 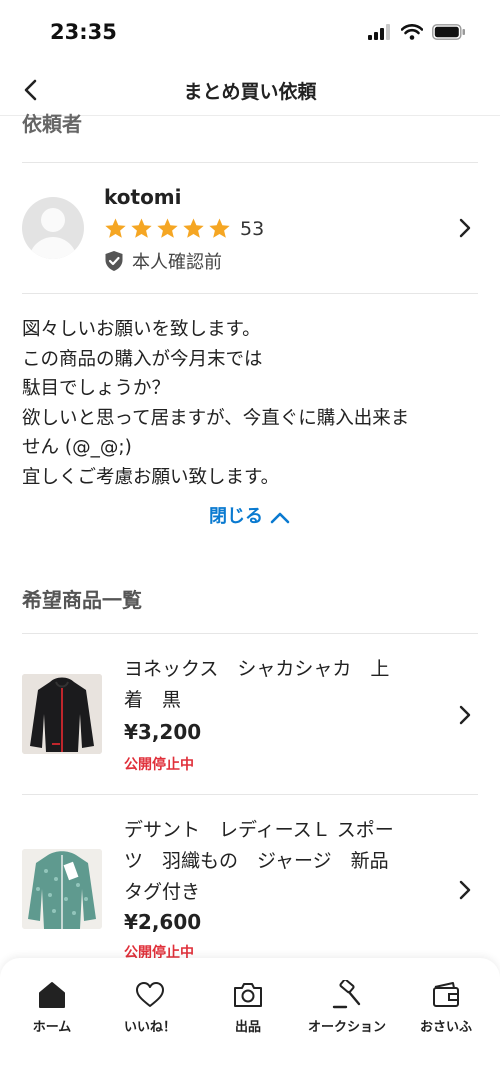 I want to click on status-icons, so click(x=417, y=32).